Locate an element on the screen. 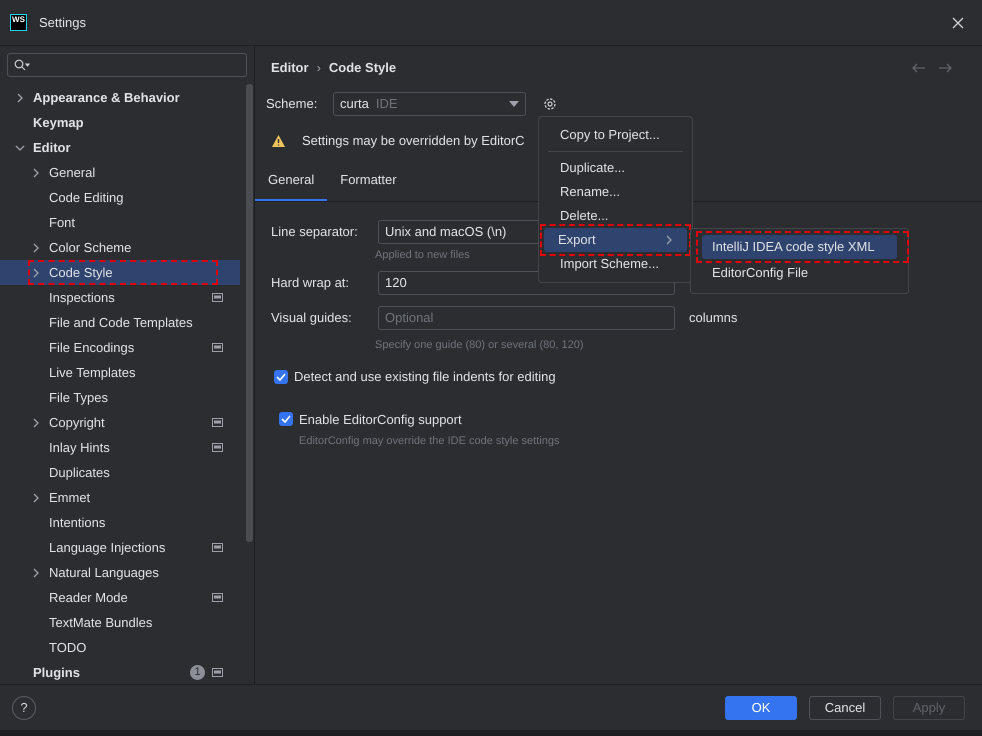 The image size is (982, 736). tree-item: Natural Languages is located at coordinates (120, 572).